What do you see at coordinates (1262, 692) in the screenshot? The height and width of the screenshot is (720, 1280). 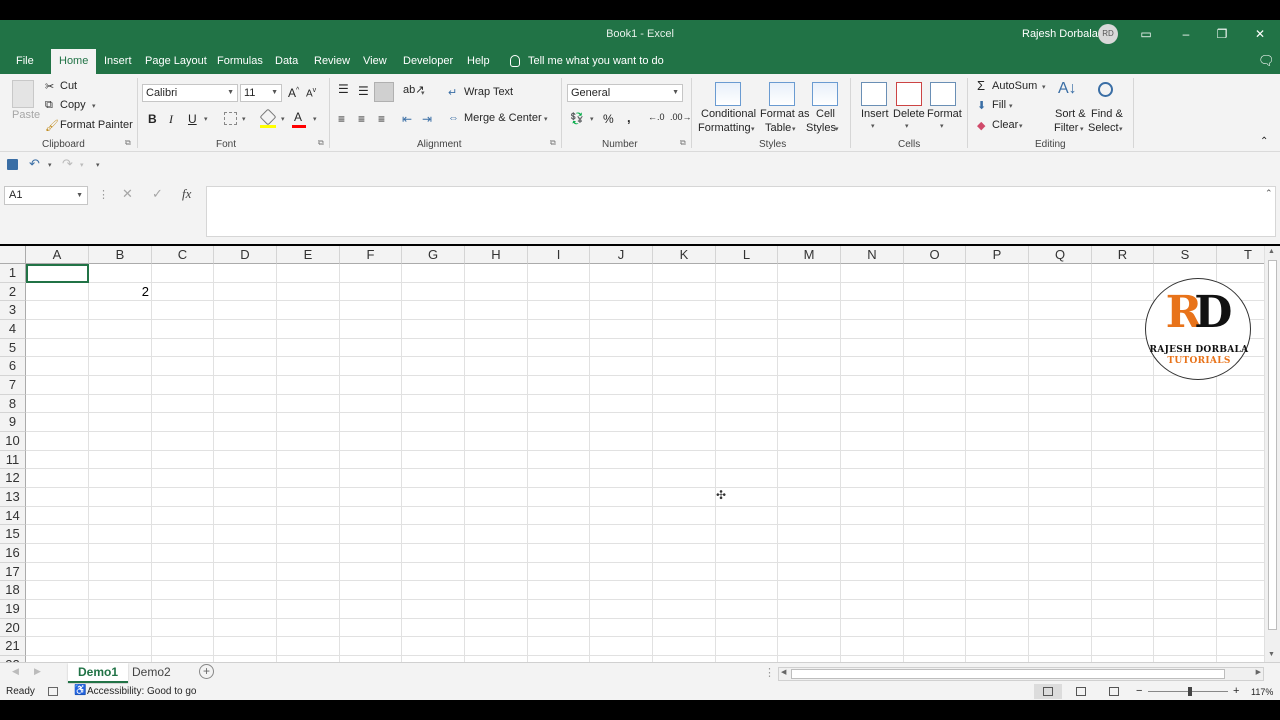 I see `zoom-level: 117%` at bounding box center [1262, 692].